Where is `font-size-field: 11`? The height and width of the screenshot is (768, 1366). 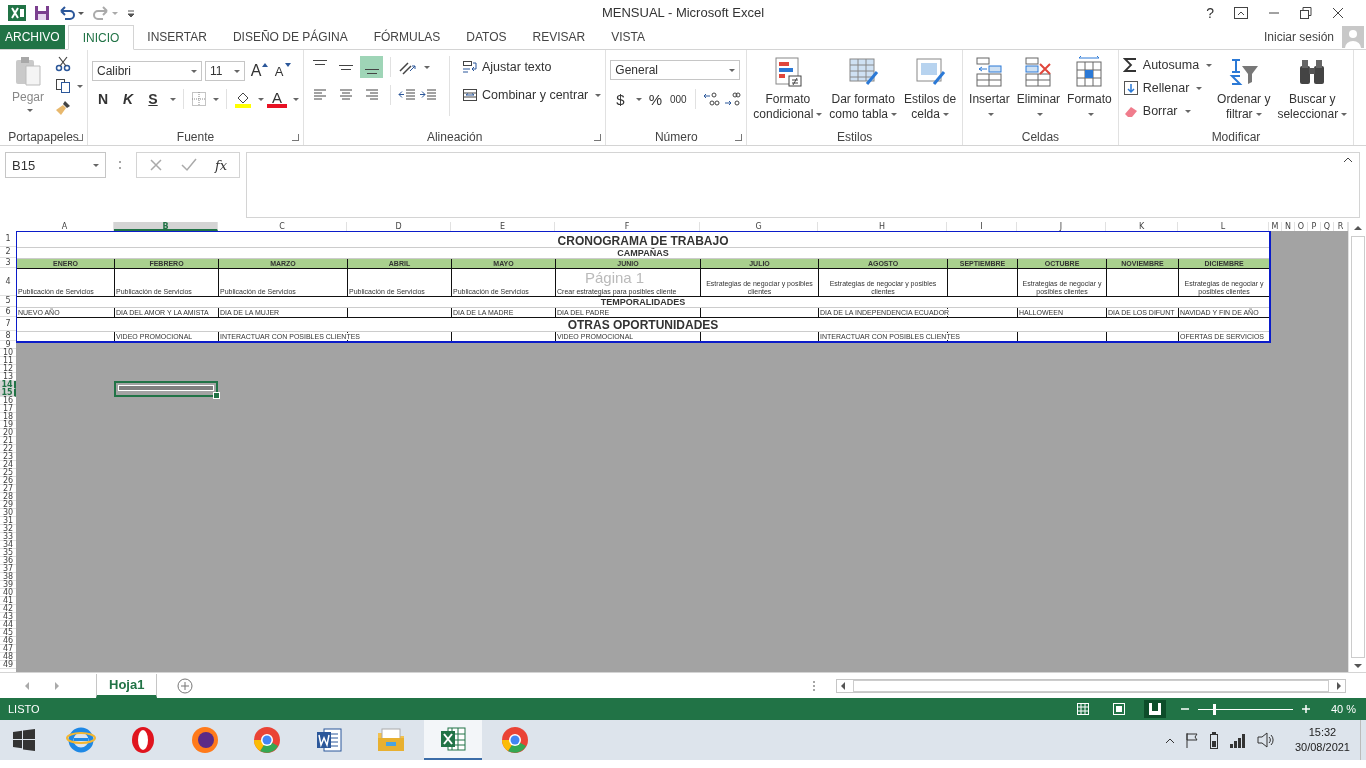
font-size-field: 11 is located at coordinates (225, 71).